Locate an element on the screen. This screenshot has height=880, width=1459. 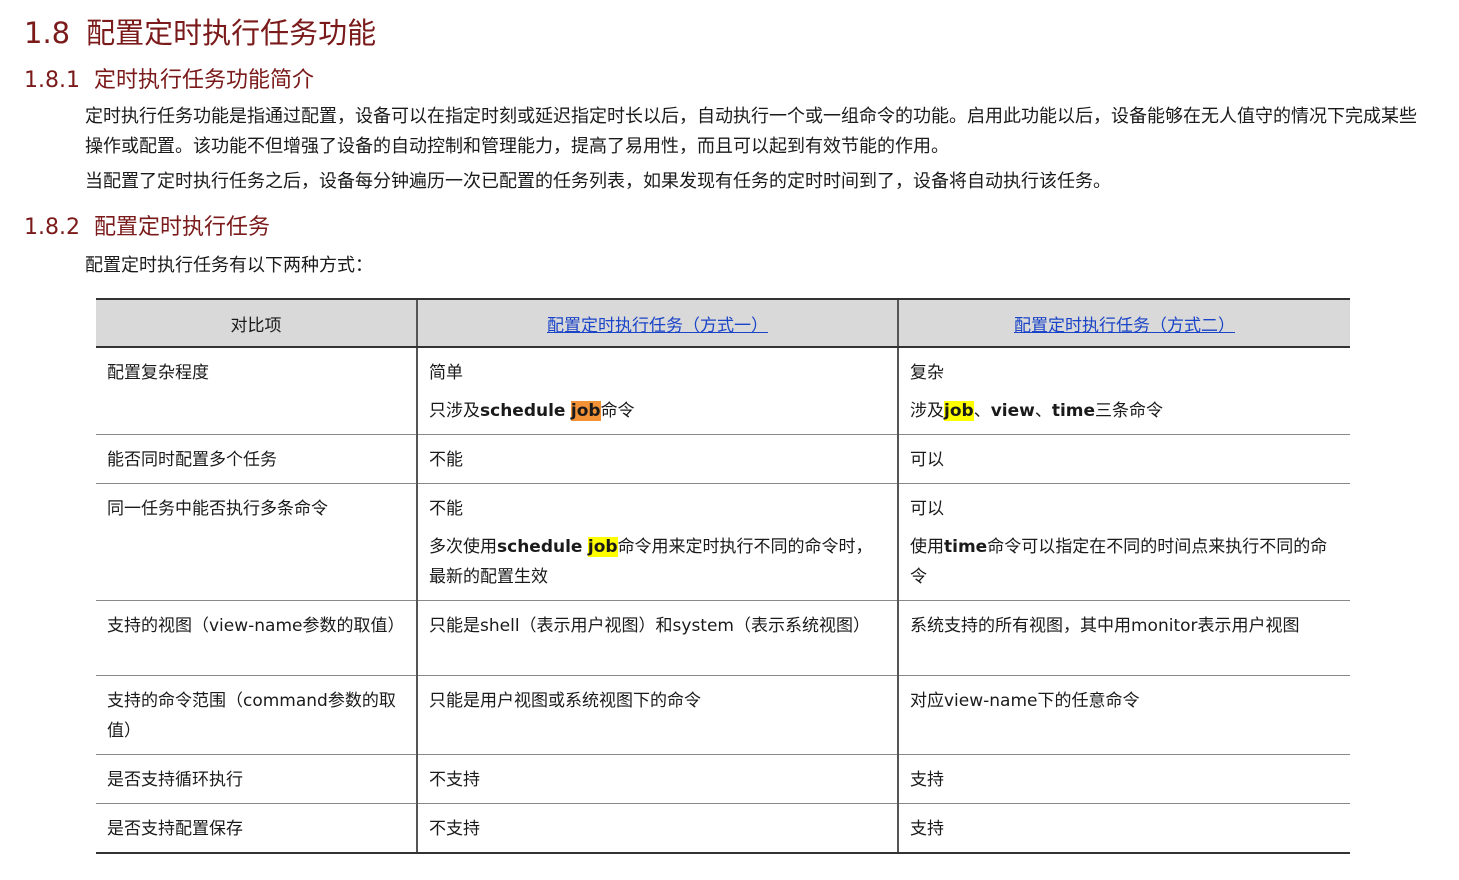
cell-text: 复杂 is located at coordinates (927, 373).